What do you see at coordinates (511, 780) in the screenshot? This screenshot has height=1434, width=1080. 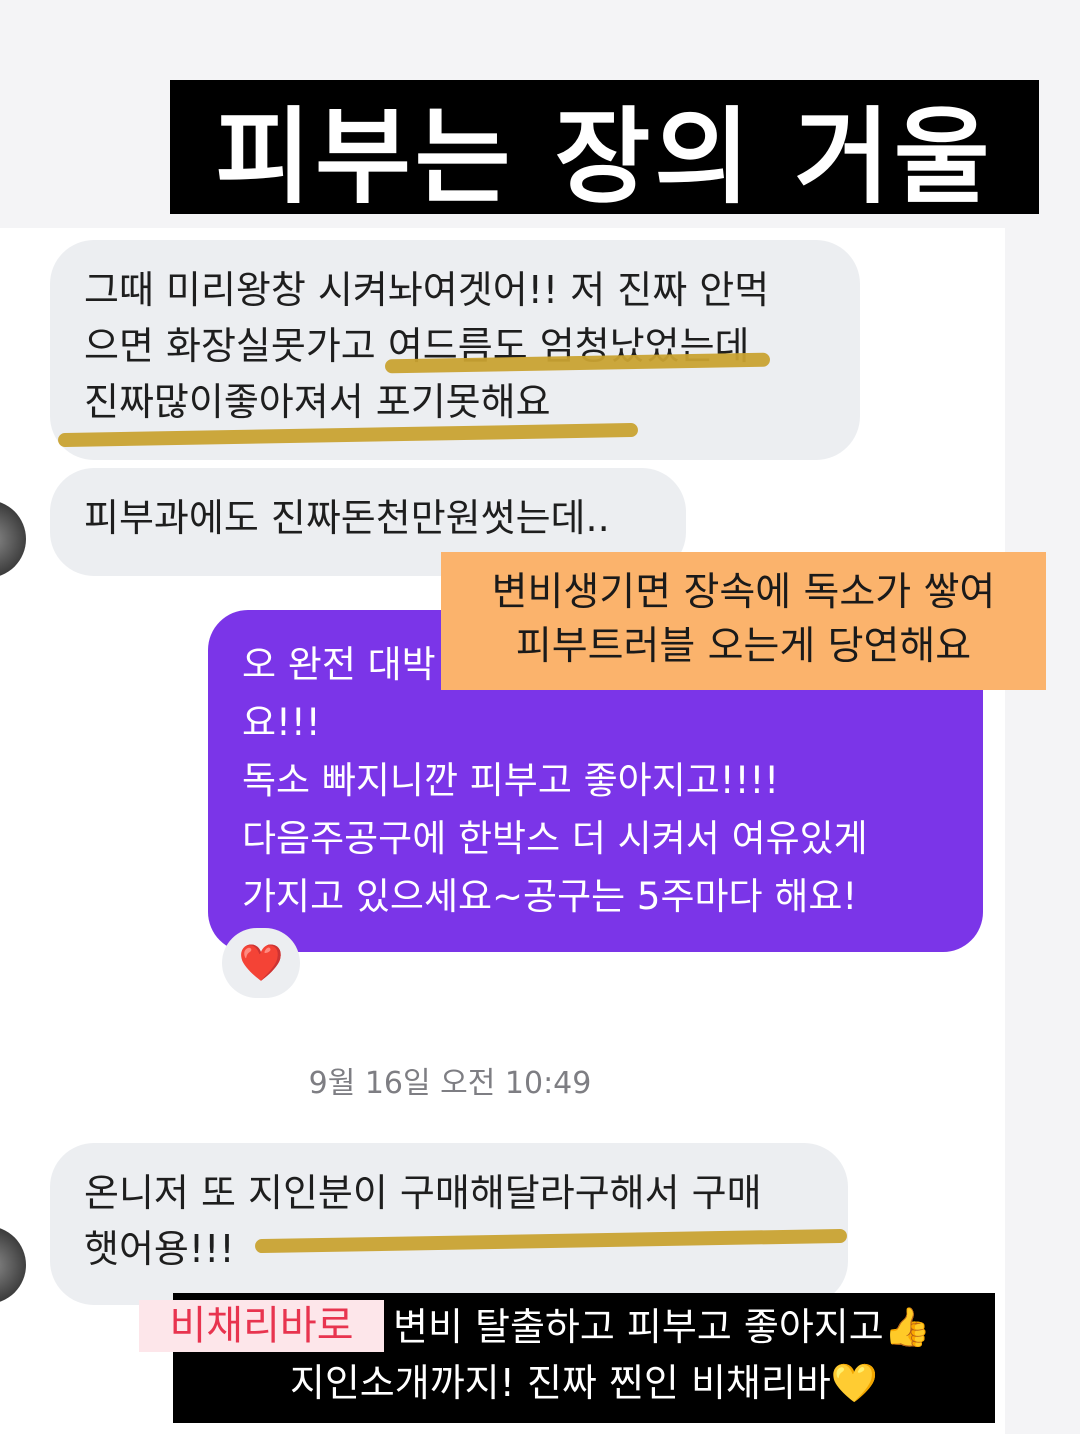 I see `message-line: 독소 빠지니깐 피부고 좋아지고!!!!` at bounding box center [511, 780].